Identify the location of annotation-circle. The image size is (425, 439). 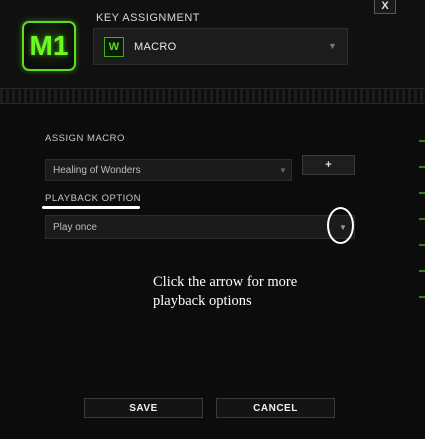
(340, 225).